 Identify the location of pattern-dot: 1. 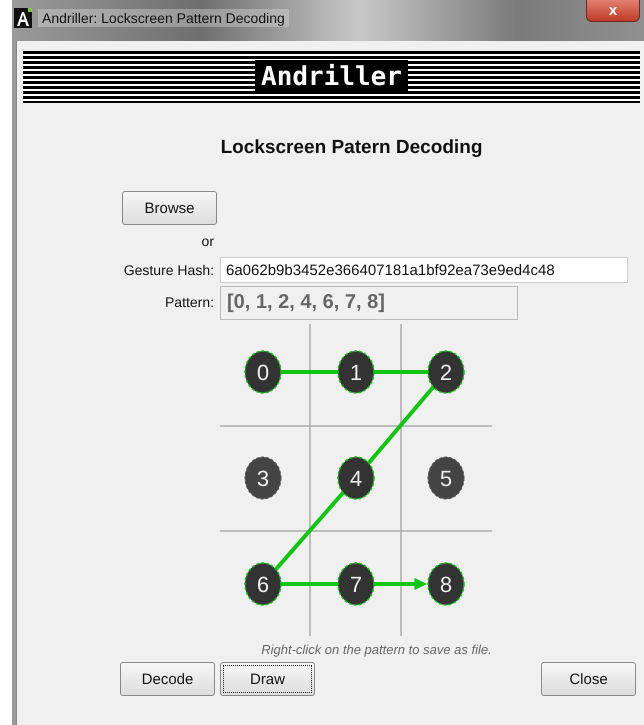
(356, 372).